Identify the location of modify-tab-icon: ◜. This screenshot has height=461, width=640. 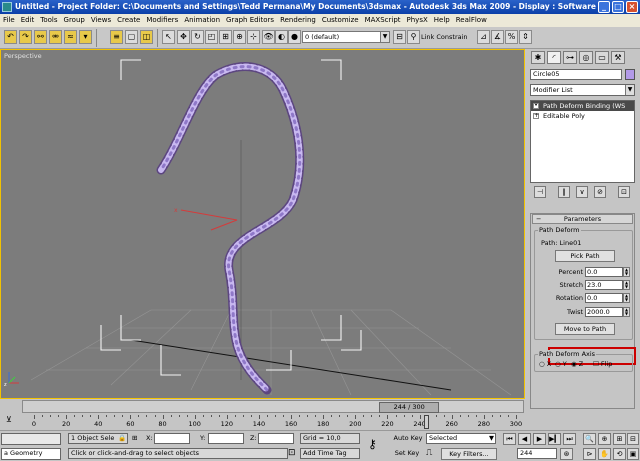
(554, 57).